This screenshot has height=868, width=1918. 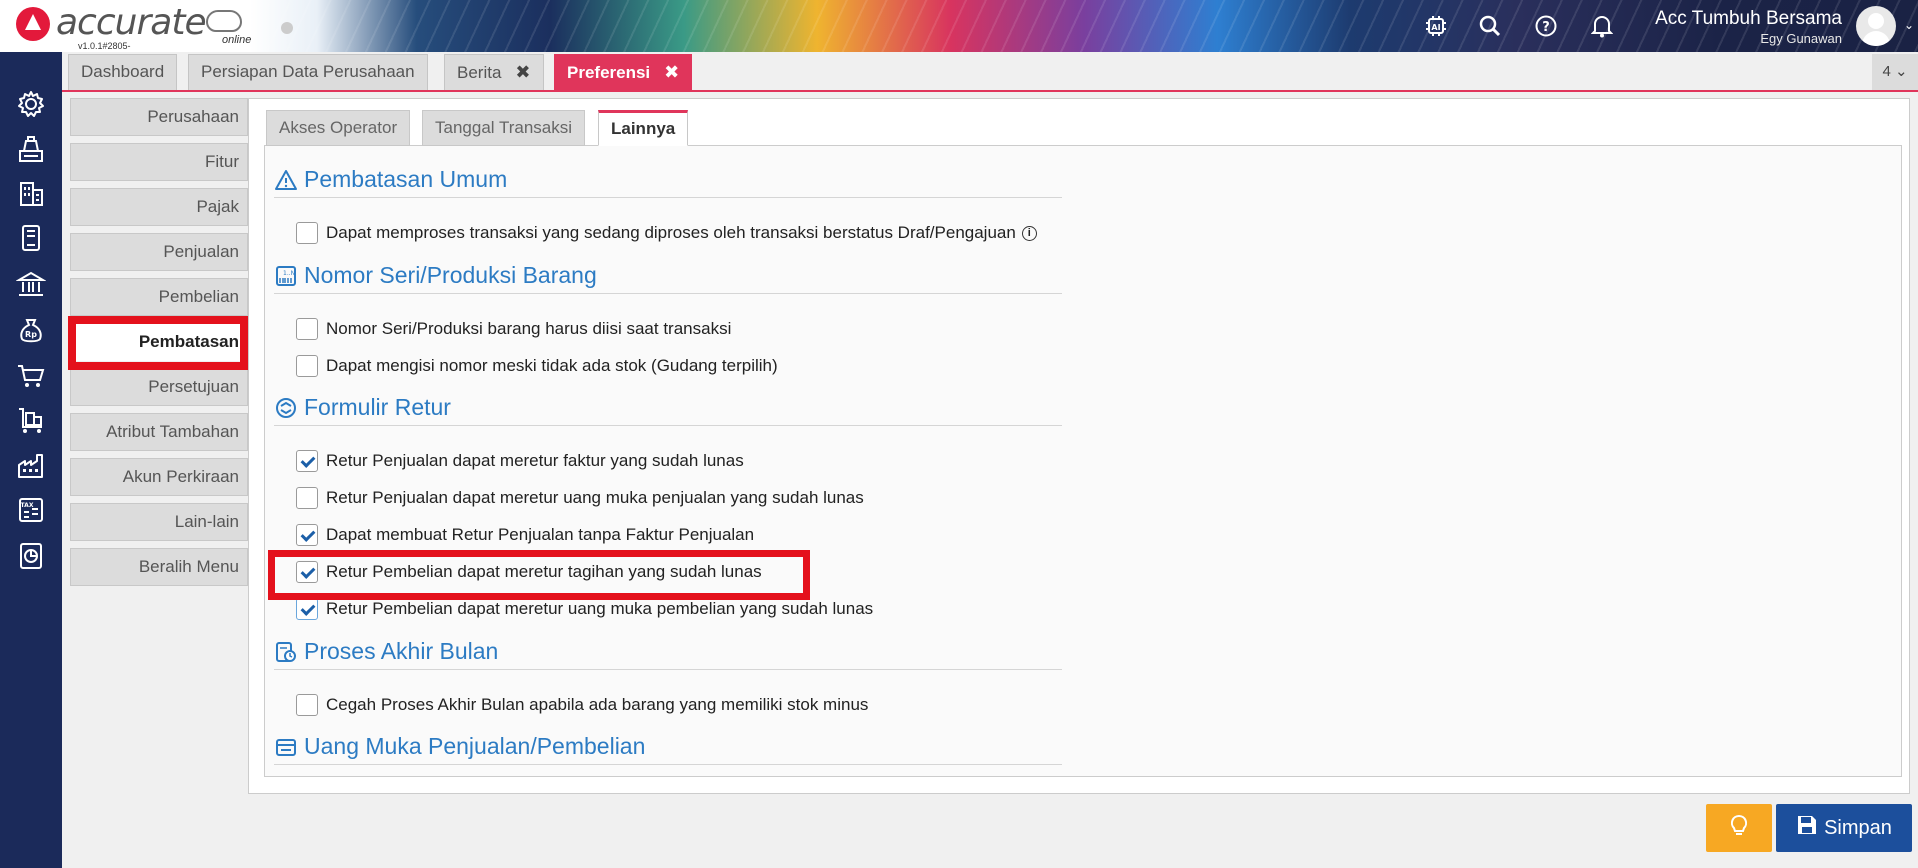 I want to click on svg-text: 1..N, so click(x=289, y=273).